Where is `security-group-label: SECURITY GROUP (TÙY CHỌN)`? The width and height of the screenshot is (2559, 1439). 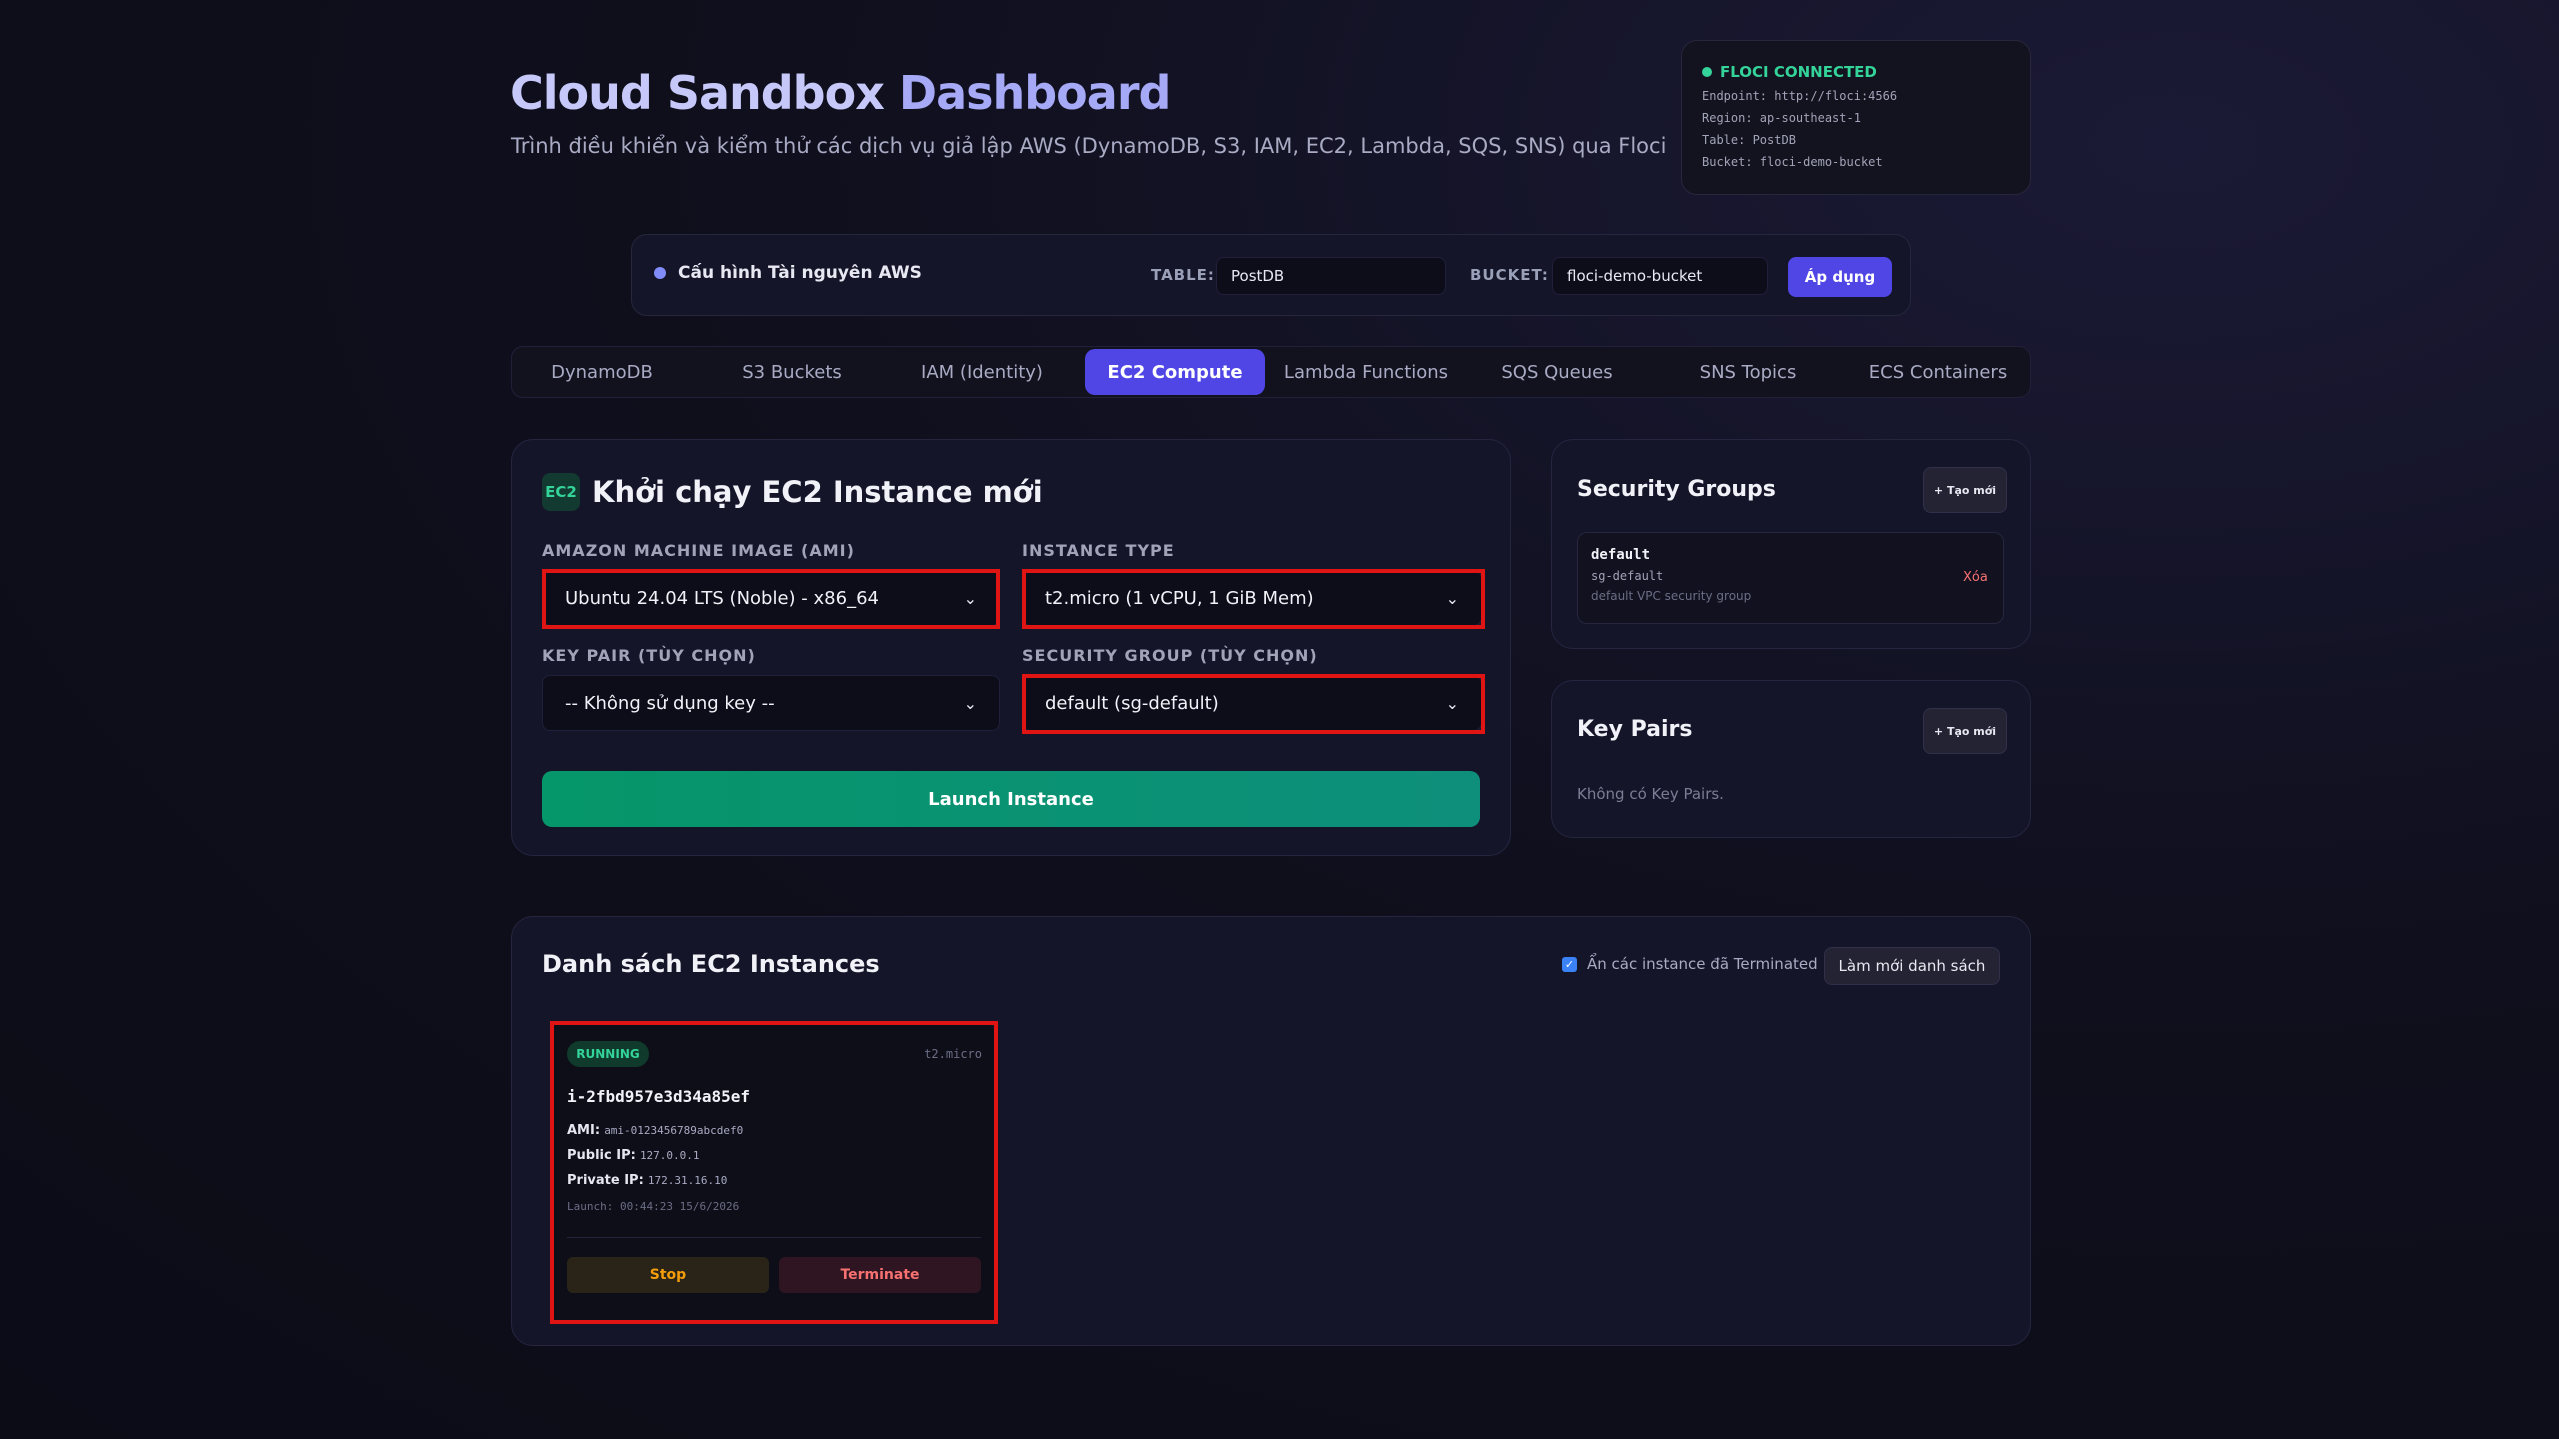
security-group-label: SECURITY GROUP (TÙY CHỌN) is located at coordinates (1170, 655).